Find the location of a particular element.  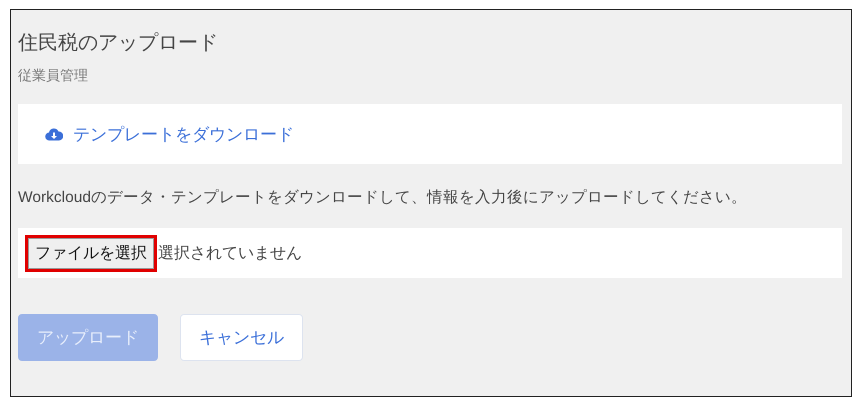

cancel-button: キャンセル is located at coordinates (241, 337).